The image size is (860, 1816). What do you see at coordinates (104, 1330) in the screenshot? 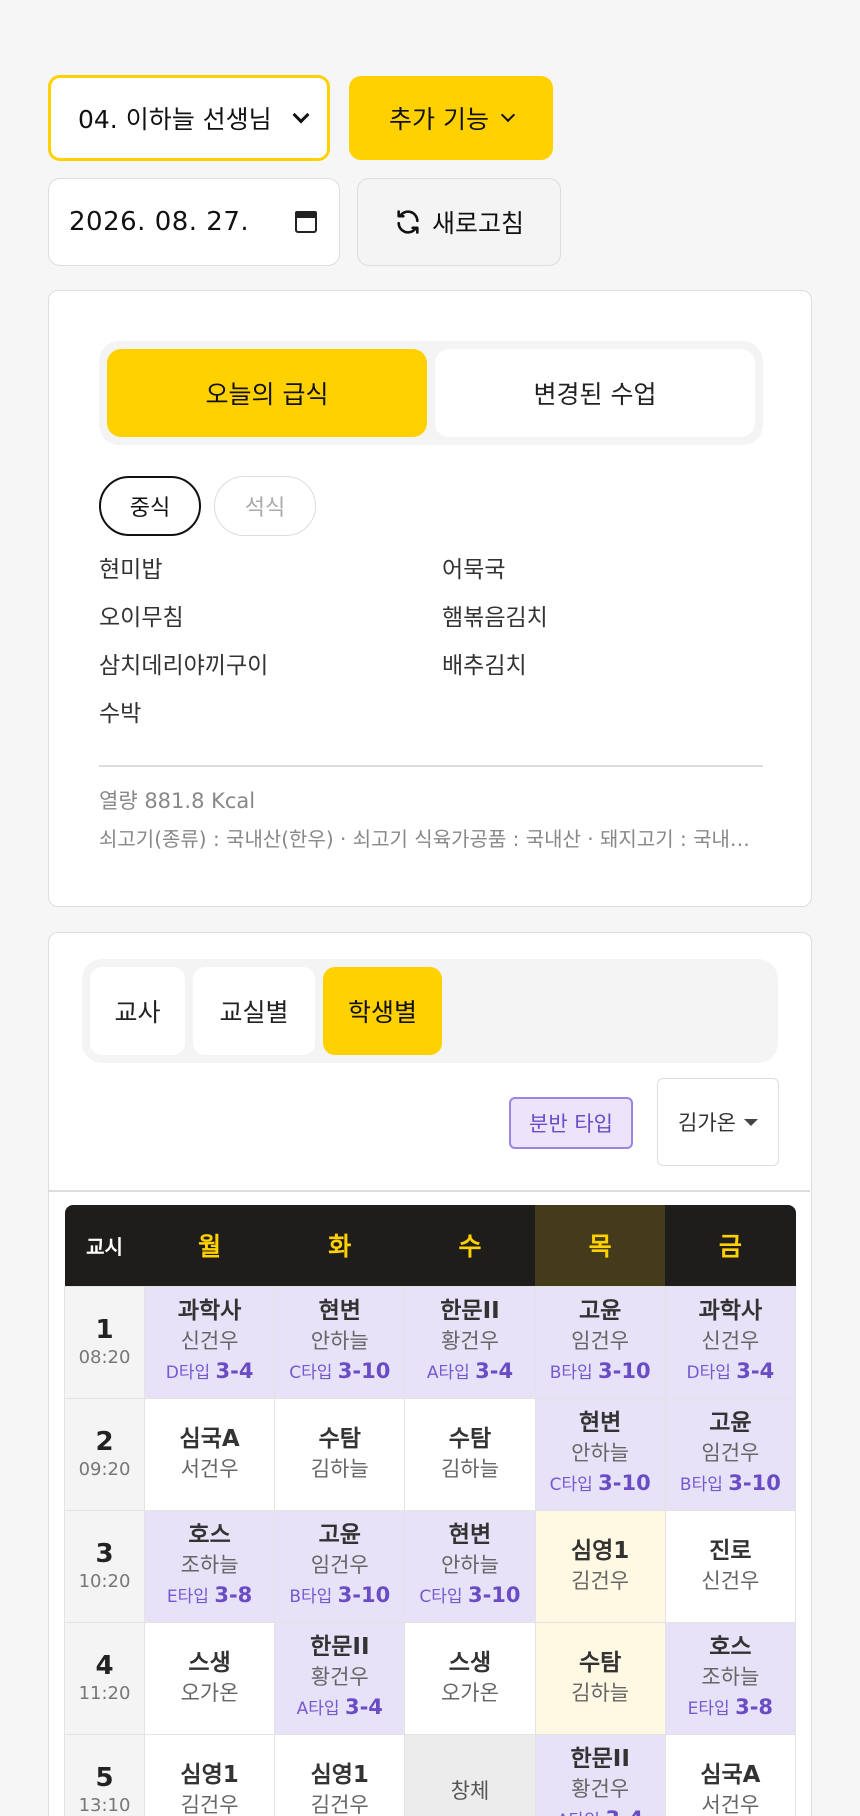
I see `period-number: 1` at bounding box center [104, 1330].